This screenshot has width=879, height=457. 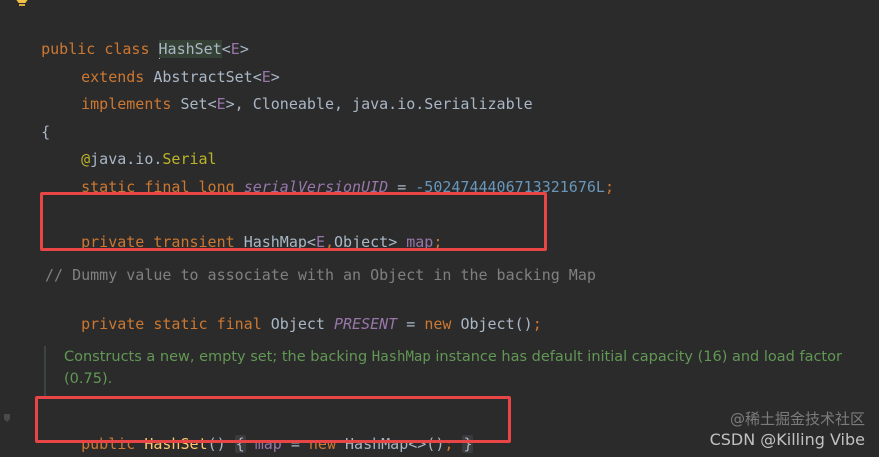 I want to click on watermark-csdn: CSDN @Killing Vibe, so click(x=787, y=439).